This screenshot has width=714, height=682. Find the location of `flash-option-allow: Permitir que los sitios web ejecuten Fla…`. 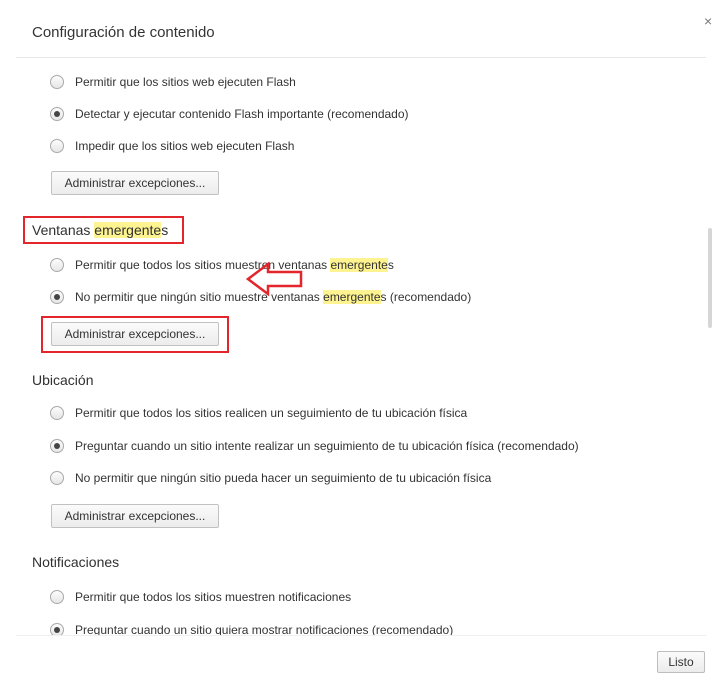

flash-option-allow: Permitir que los sitios web ejecuten Fla… is located at coordinates (173, 82).